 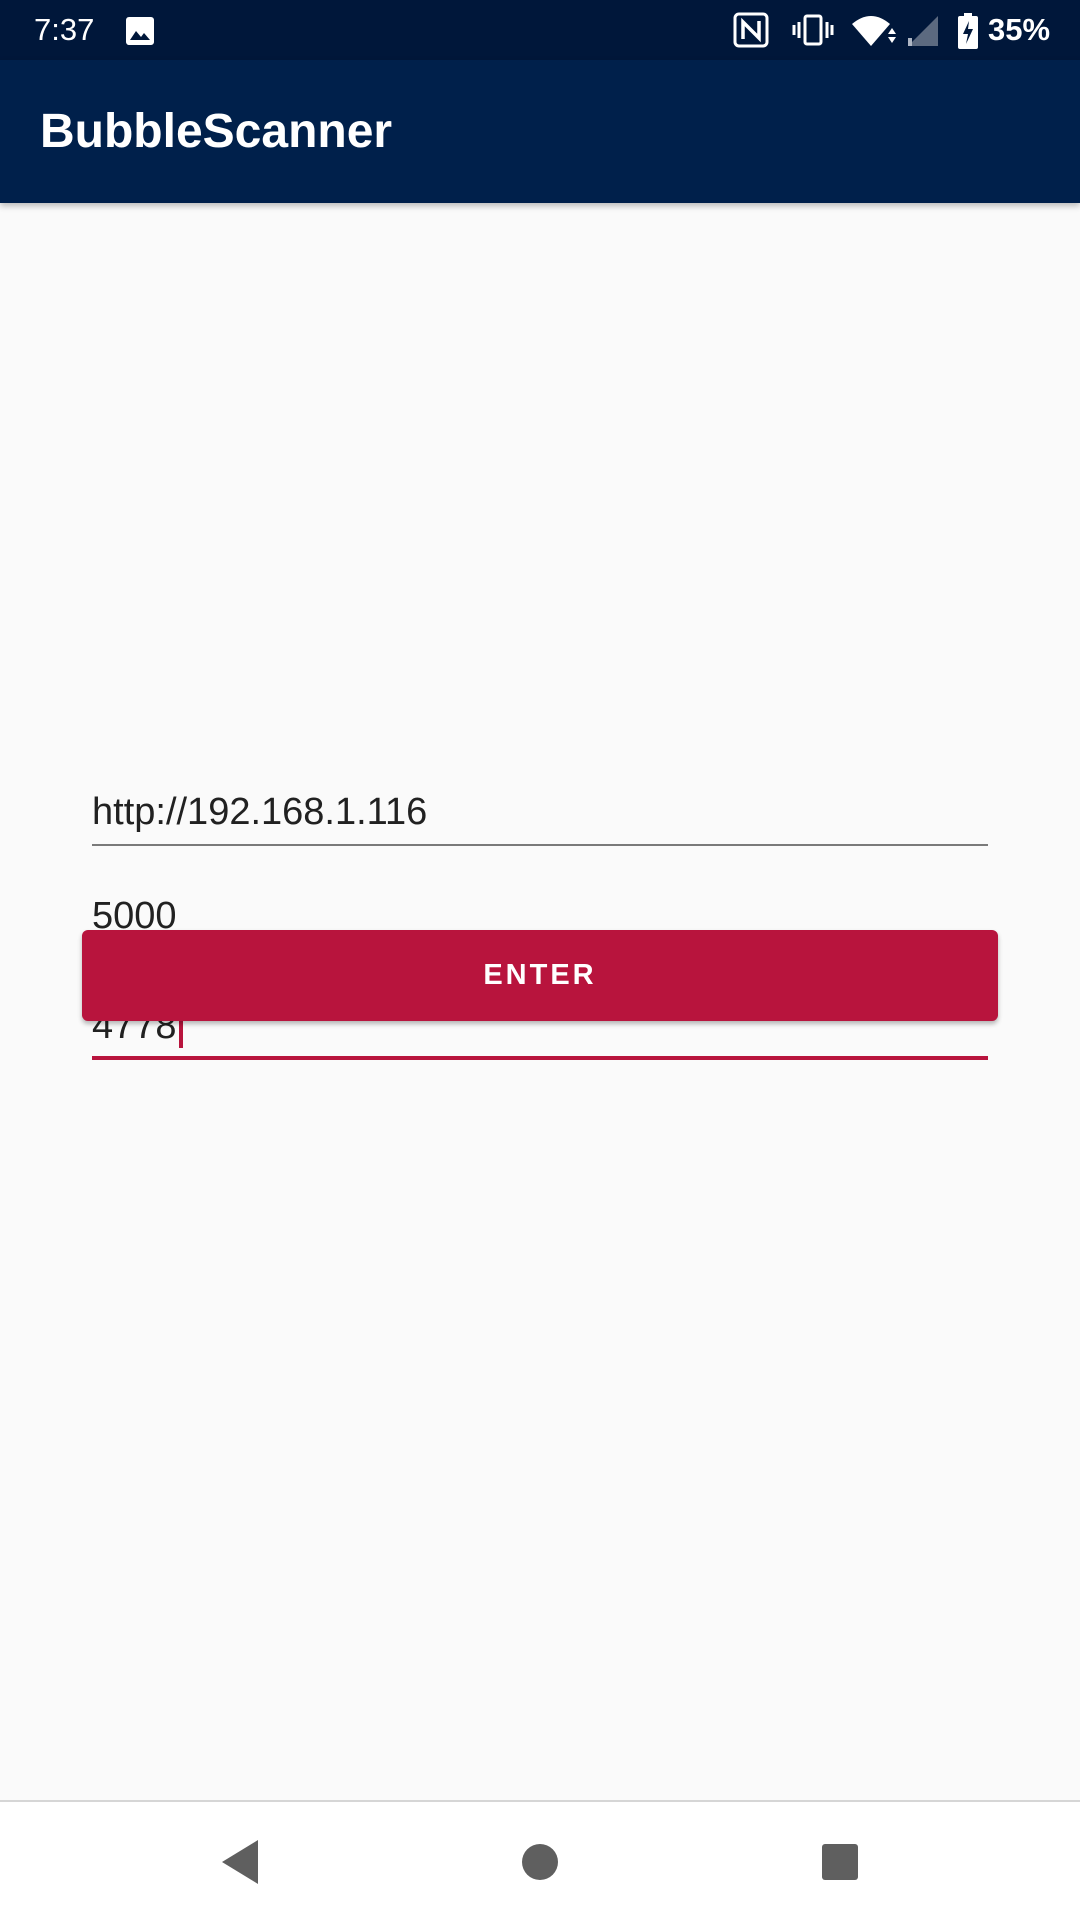 What do you see at coordinates (540, 975) in the screenshot?
I see `enter-button: ENTER` at bounding box center [540, 975].